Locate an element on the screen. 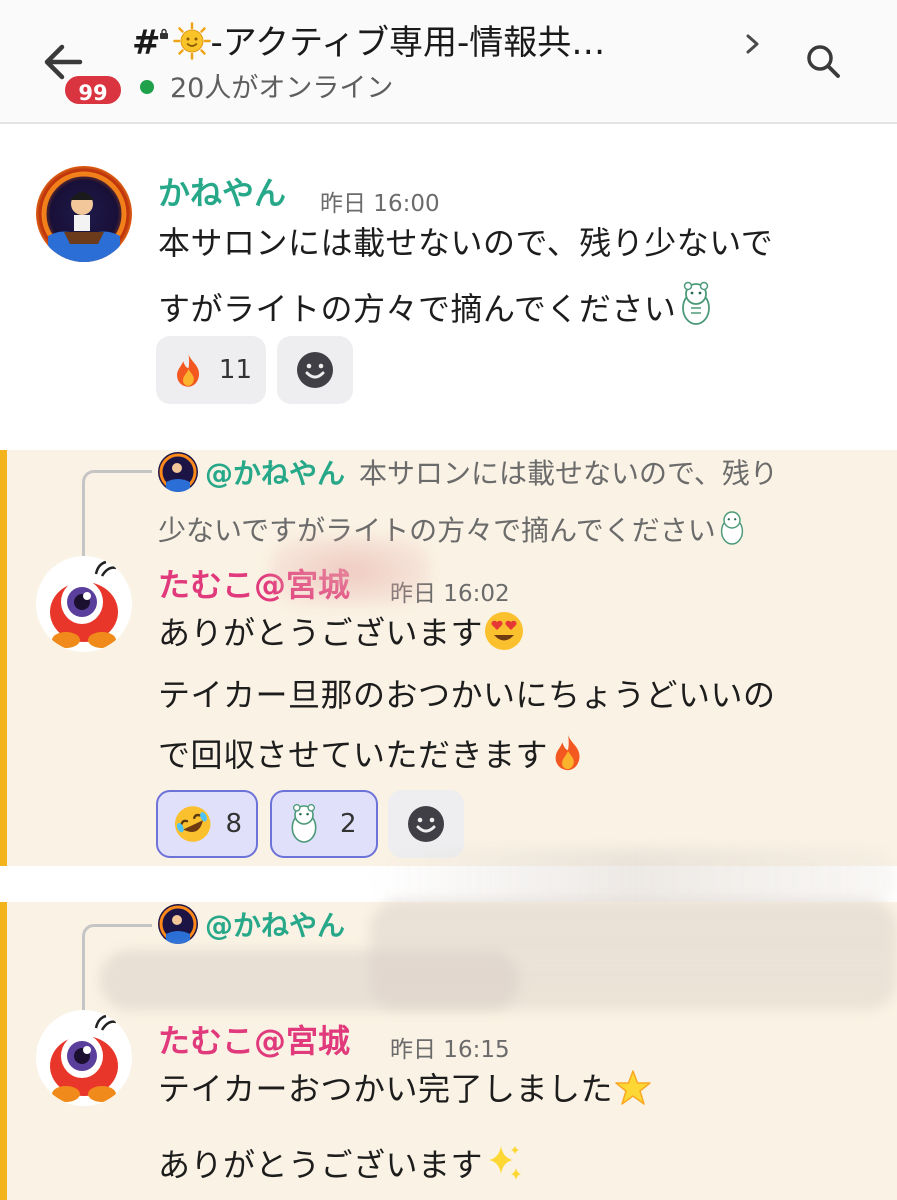  search-icon is located at coordinates (823, 61).